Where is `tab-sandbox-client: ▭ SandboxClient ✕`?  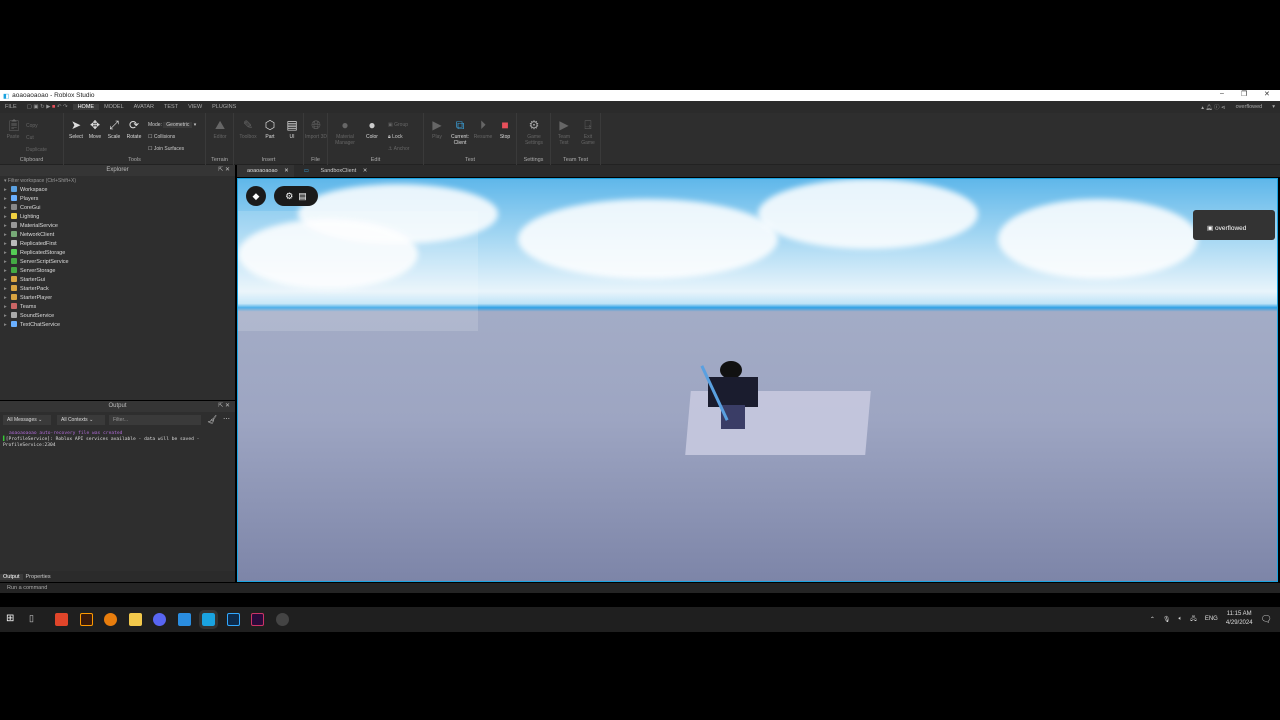 tab-sandbox-client: ▭ SandboxClient ✕ is located at coordinates (333, 171).